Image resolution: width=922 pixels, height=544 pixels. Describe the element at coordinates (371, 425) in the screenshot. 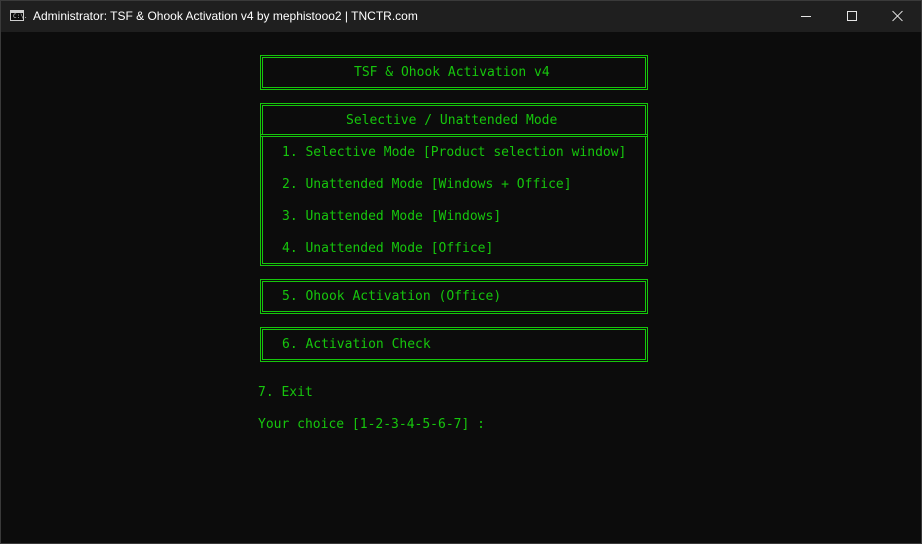

I see `choice-prompt: Your choice [1-2-3-4-5-6-7] :` at that location.